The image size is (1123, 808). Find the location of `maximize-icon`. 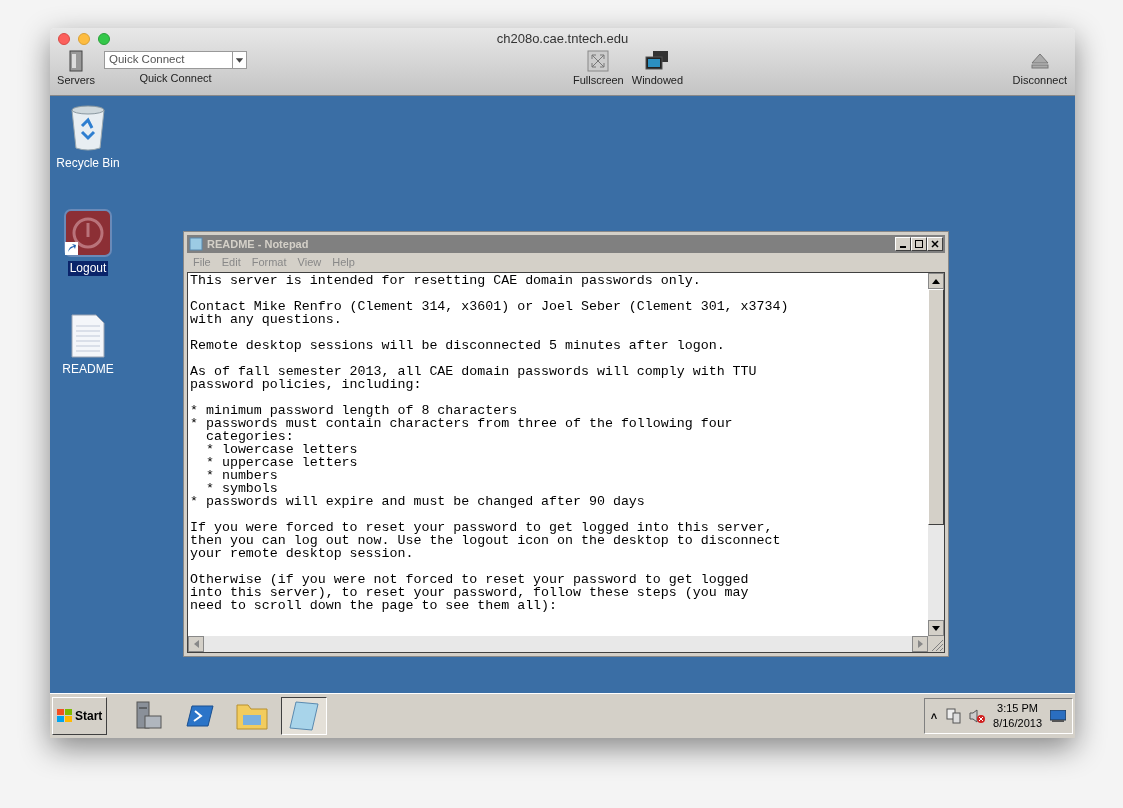

maximize-icon is located at coordinates (919, 244).